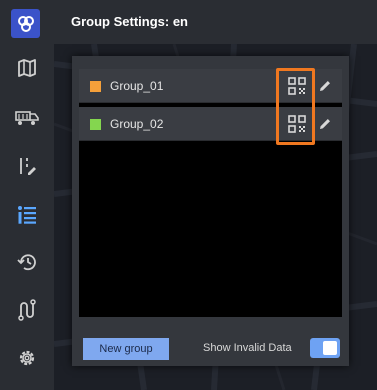  What do you see at coordinates (27, 310) in the screenshot?
I see `path-icon` at bounding box center [27, 310].